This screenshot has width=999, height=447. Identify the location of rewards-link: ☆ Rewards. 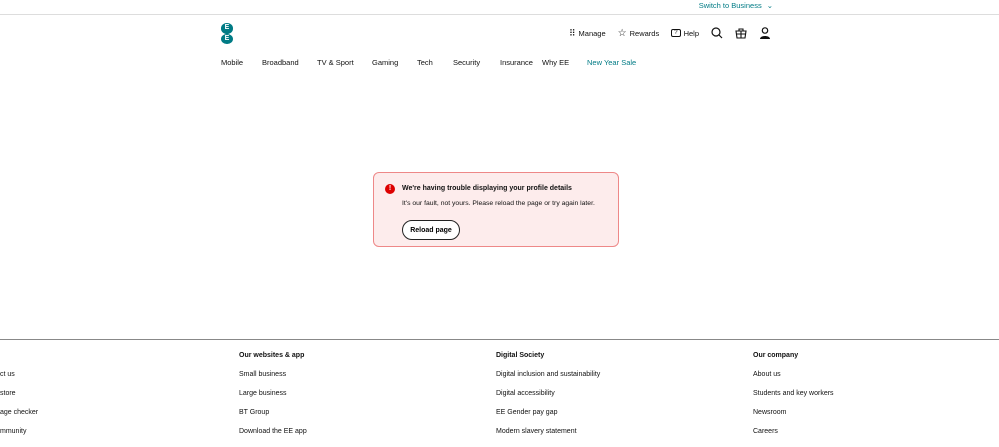
(639, 33).